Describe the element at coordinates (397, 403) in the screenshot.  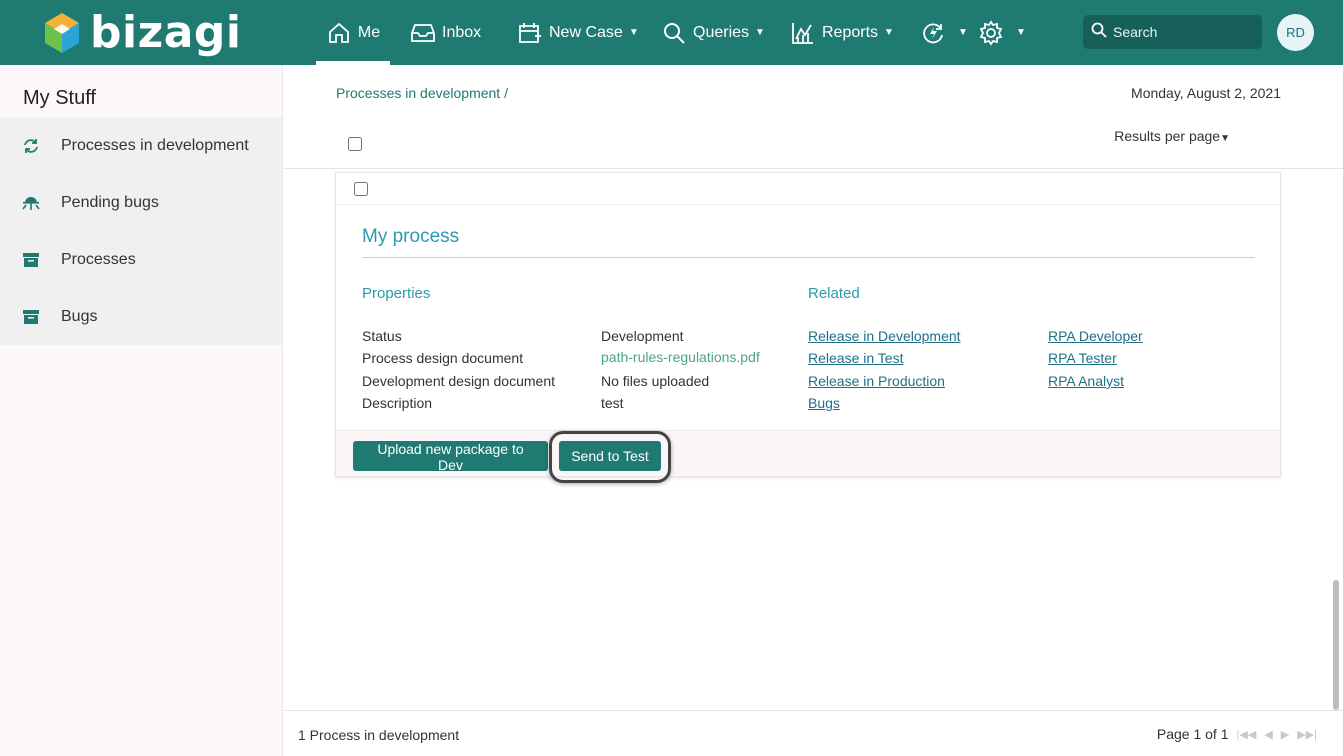
I see `property-label-description: Description` at that location.